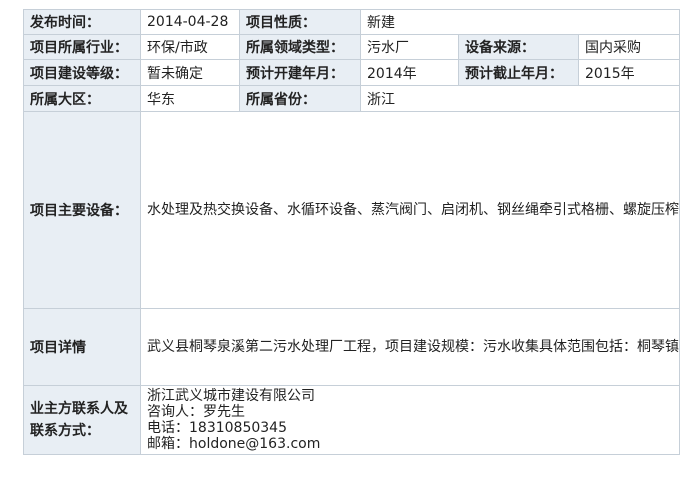 The image size is (700, 477). I want to click on row-region: 所属大区： 华东 所属省份： 浙江, so click(352, 98).